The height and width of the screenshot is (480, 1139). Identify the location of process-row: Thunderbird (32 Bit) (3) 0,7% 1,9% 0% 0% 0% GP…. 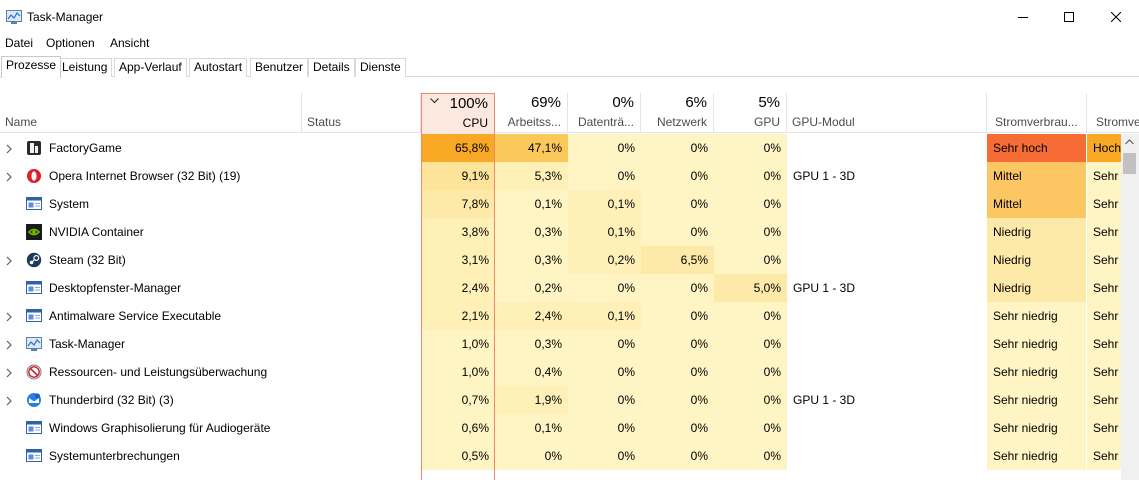
(569, 400).